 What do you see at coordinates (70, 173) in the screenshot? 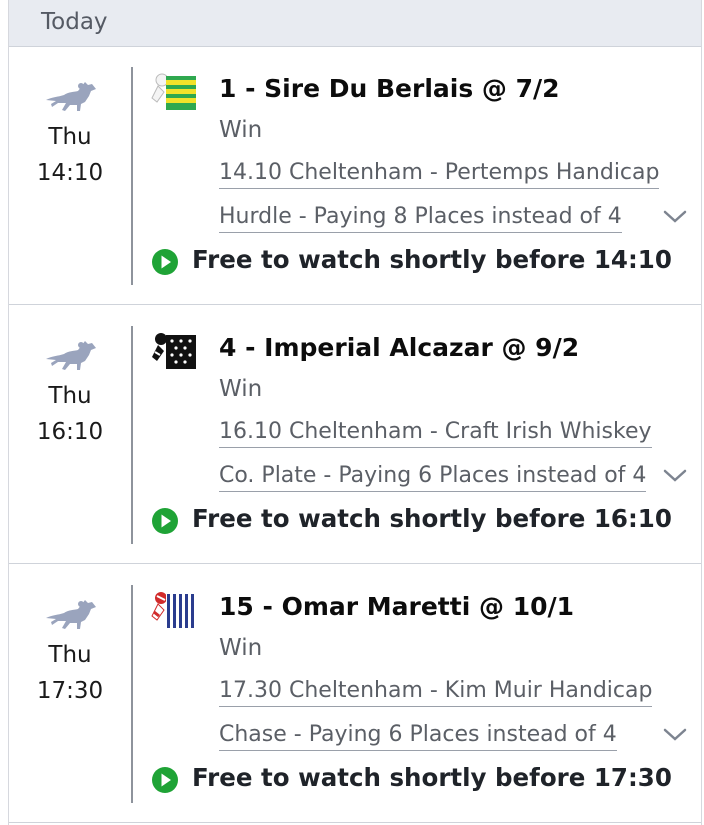
I see `race-time: 14:10` at bounding box center [70, 173].